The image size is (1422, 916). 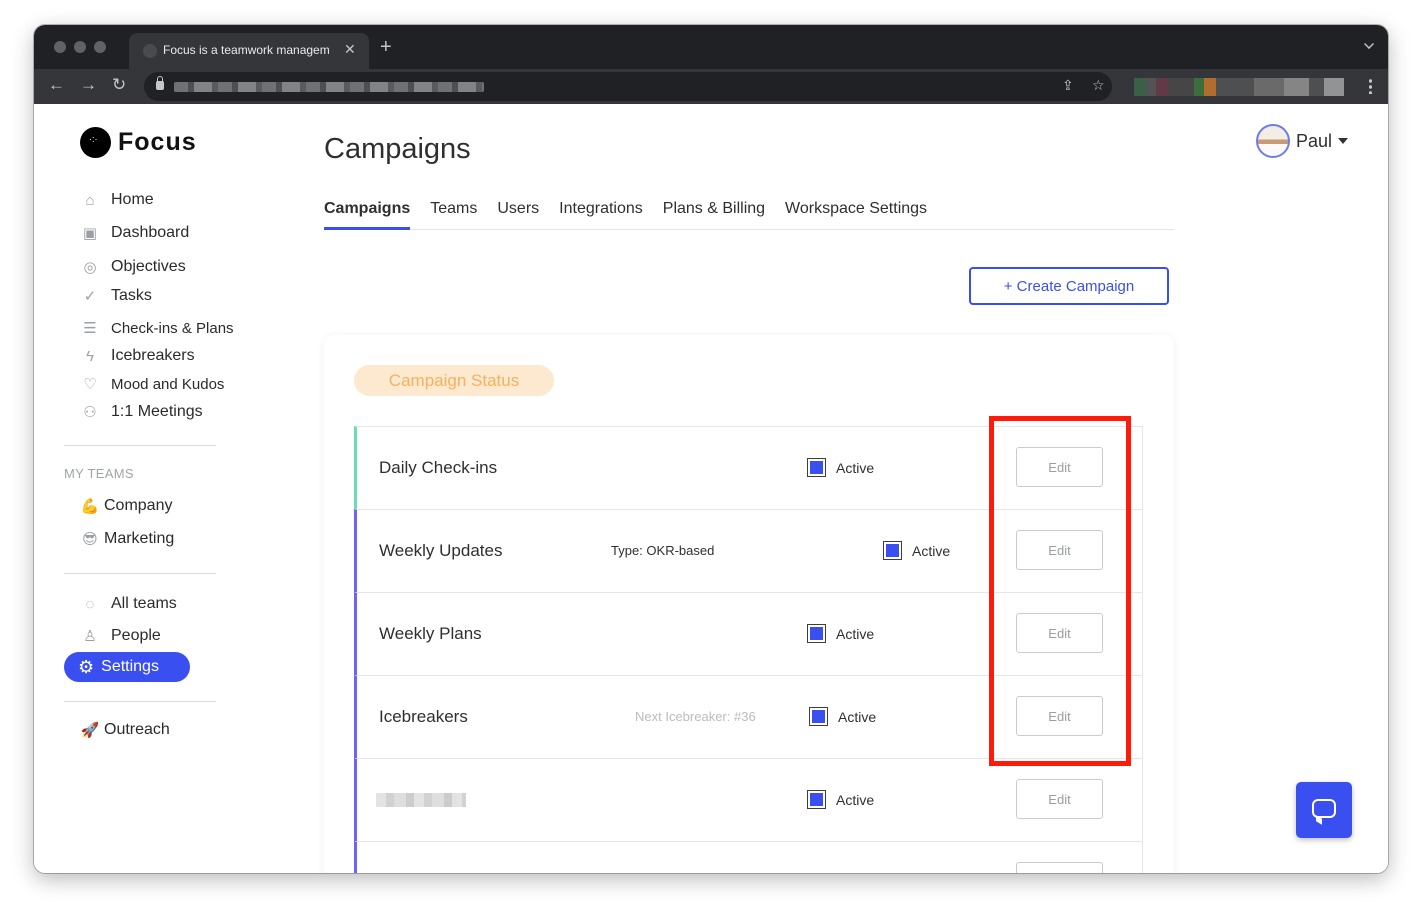 I want to click on share-icon: ⇪, so click(x=1068, y=85).